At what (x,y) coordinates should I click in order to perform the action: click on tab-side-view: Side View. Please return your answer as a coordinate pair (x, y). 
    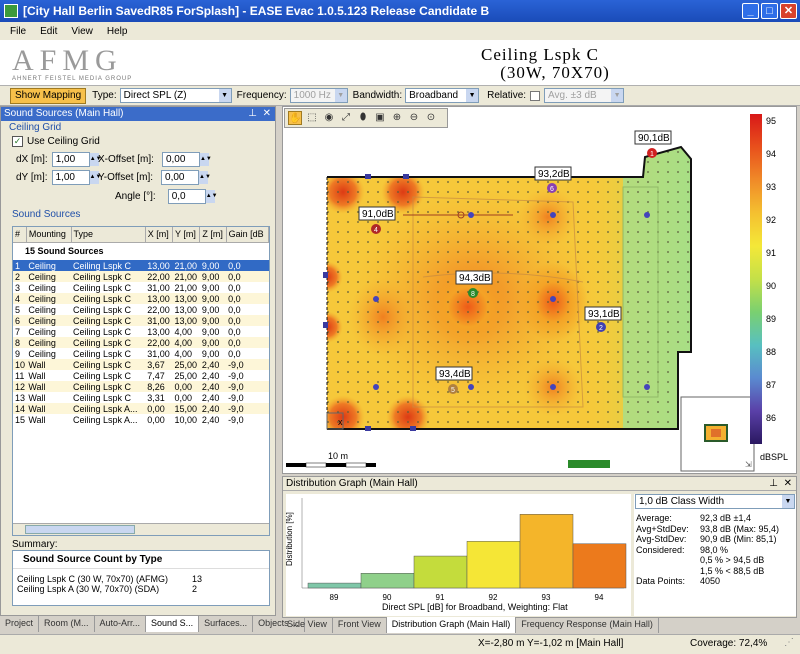
    Looking at the image, I should click on (307, 625).